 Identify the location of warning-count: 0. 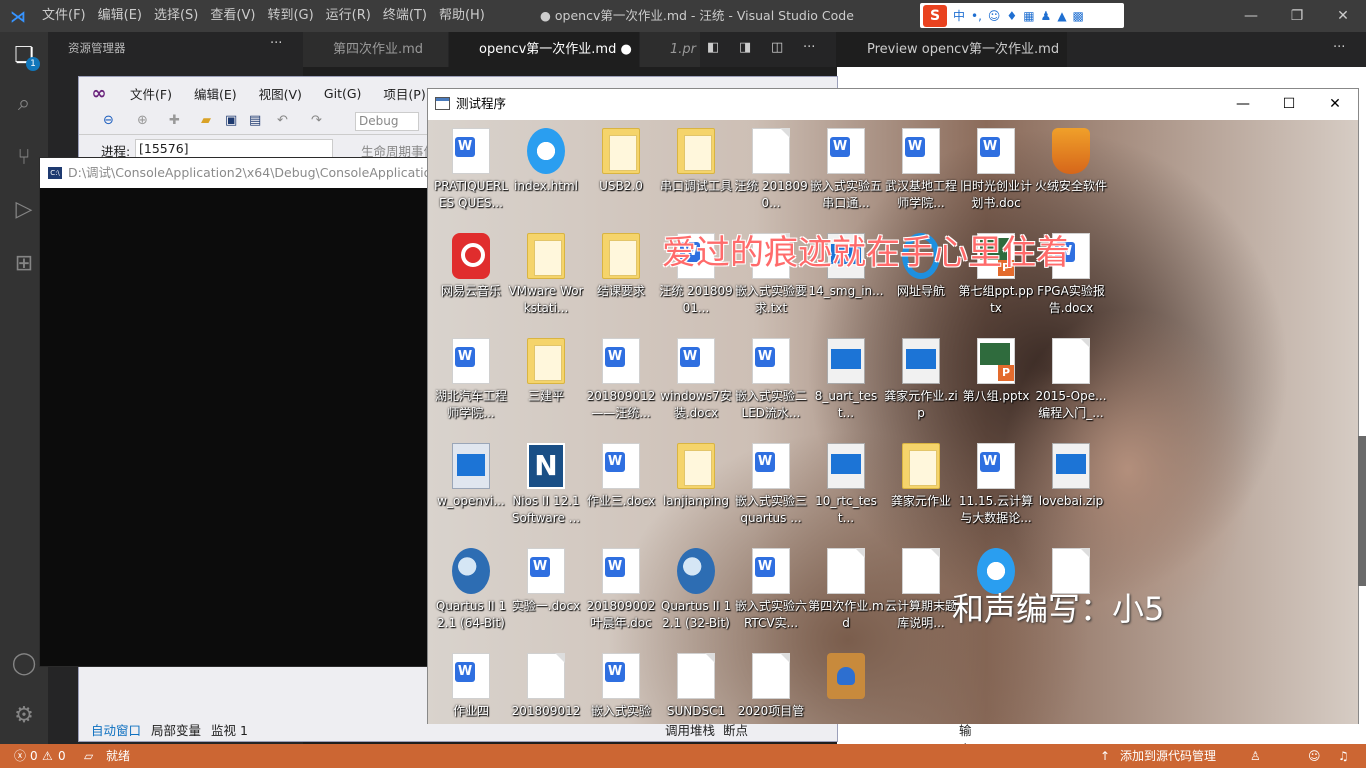
(62, 756).